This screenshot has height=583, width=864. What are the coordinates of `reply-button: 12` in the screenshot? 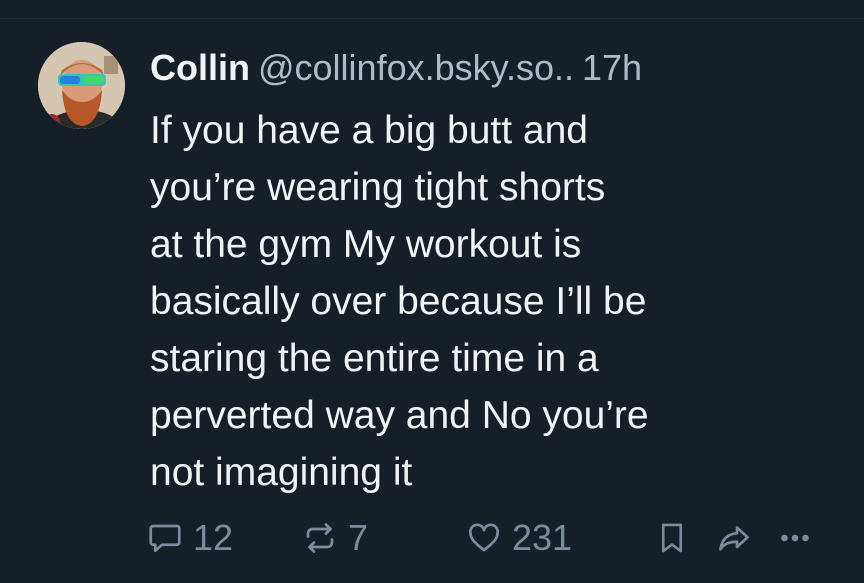 It's located at (190, 538).